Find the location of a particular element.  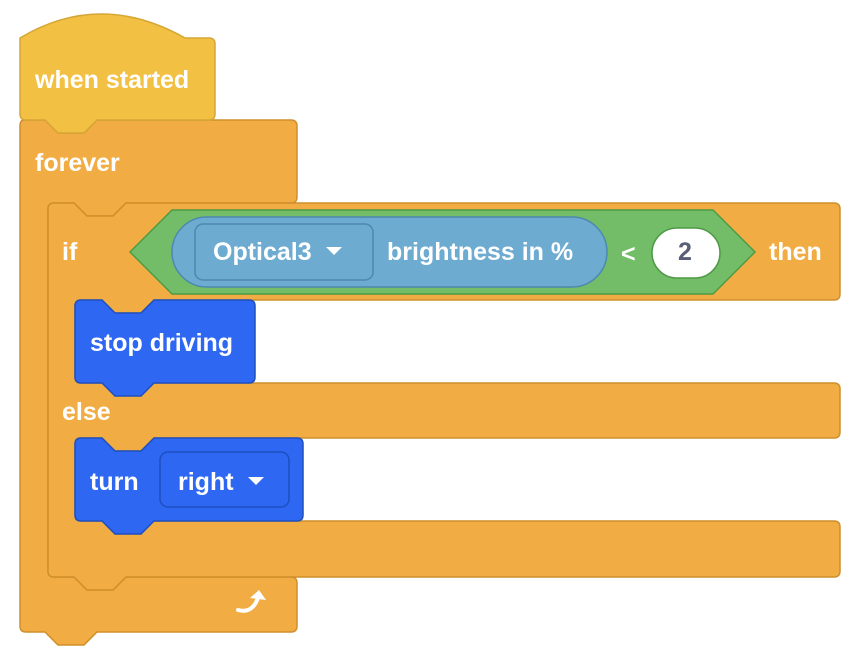

stop-driving-label: stop driving is located at coordinates (162, 343).